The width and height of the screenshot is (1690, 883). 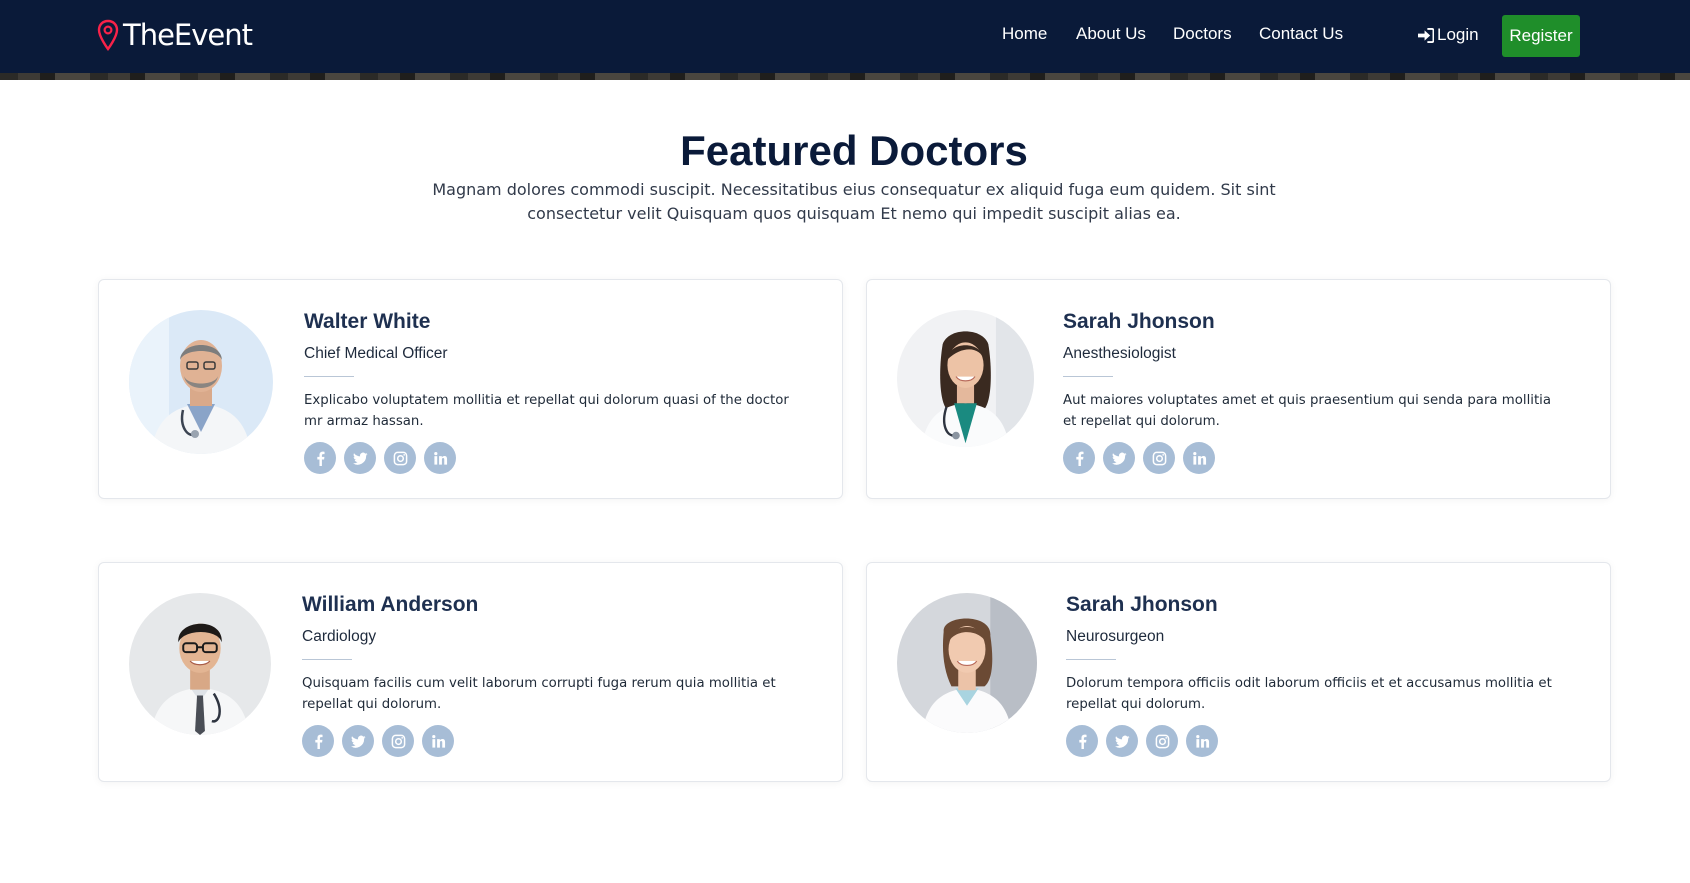 What do you see at coordinates (1301, 34) in the screenshot?
I see `nav-contact-us: Contact Us` at bounding box center [1301, 34].